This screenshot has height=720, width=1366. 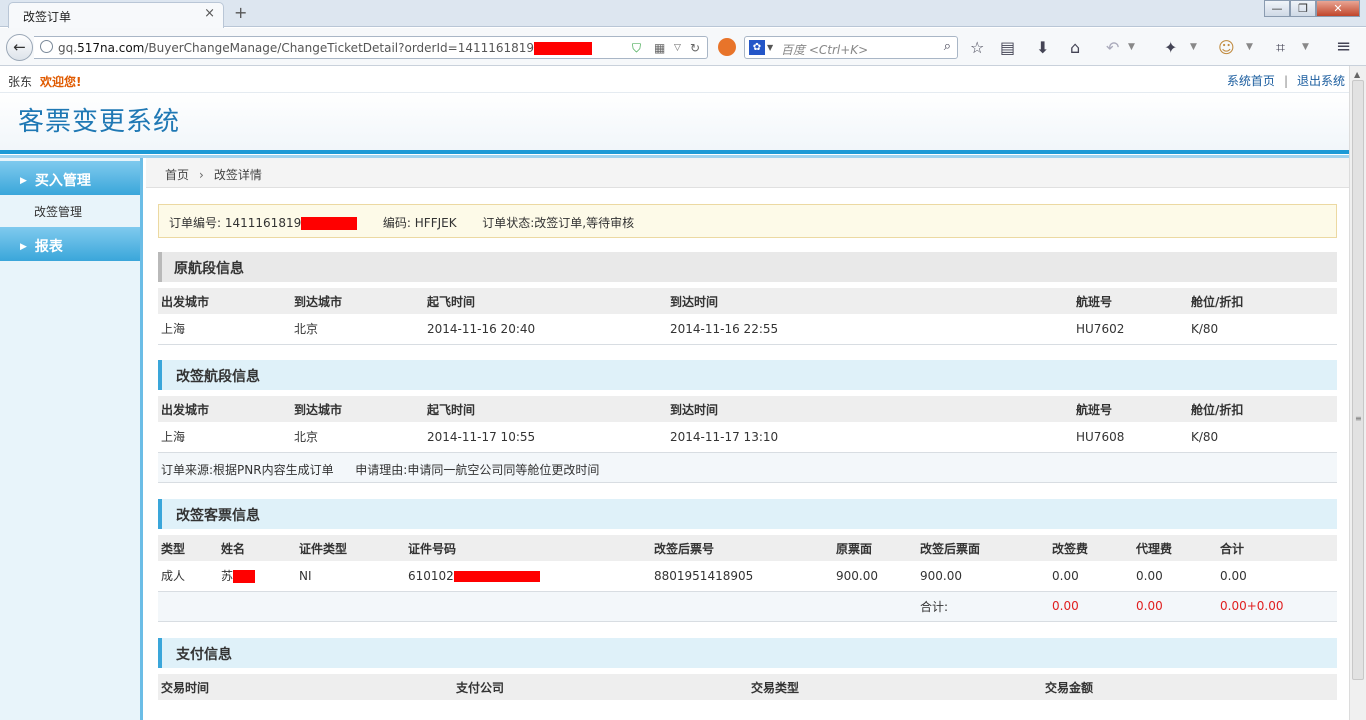 What do you see at coordinates (1042, 47) in the screenshot?
I see `download-icon: ⬇` at bounding box center [1042, 47].